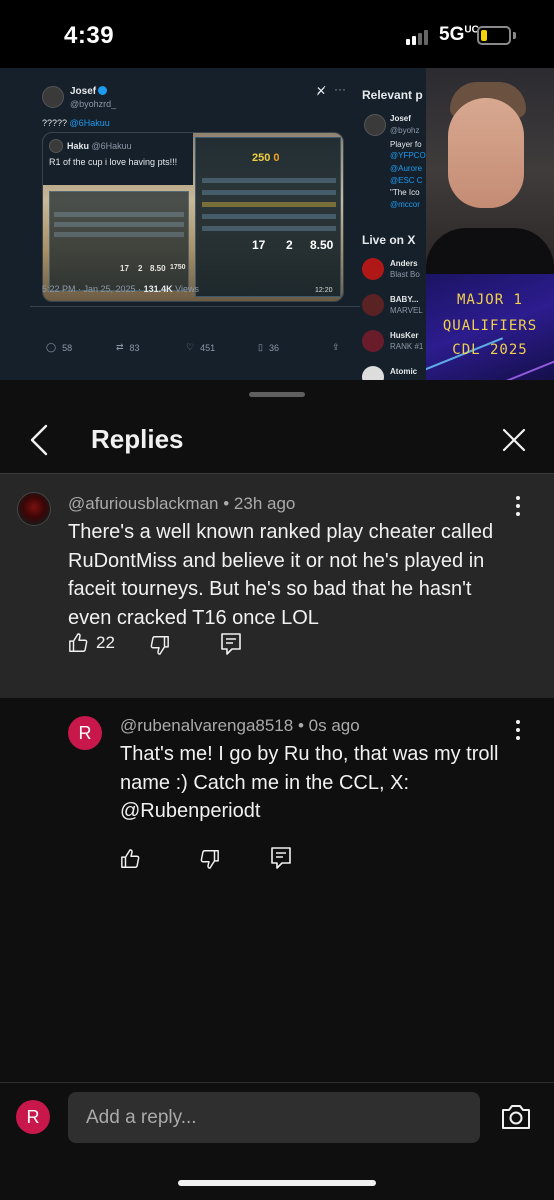 The image size is (554, 1200). What do you see at coordinates (158, 289) in the screenshot?
I see `tweet-views: 131.4K` at bounding box center [158, 289].